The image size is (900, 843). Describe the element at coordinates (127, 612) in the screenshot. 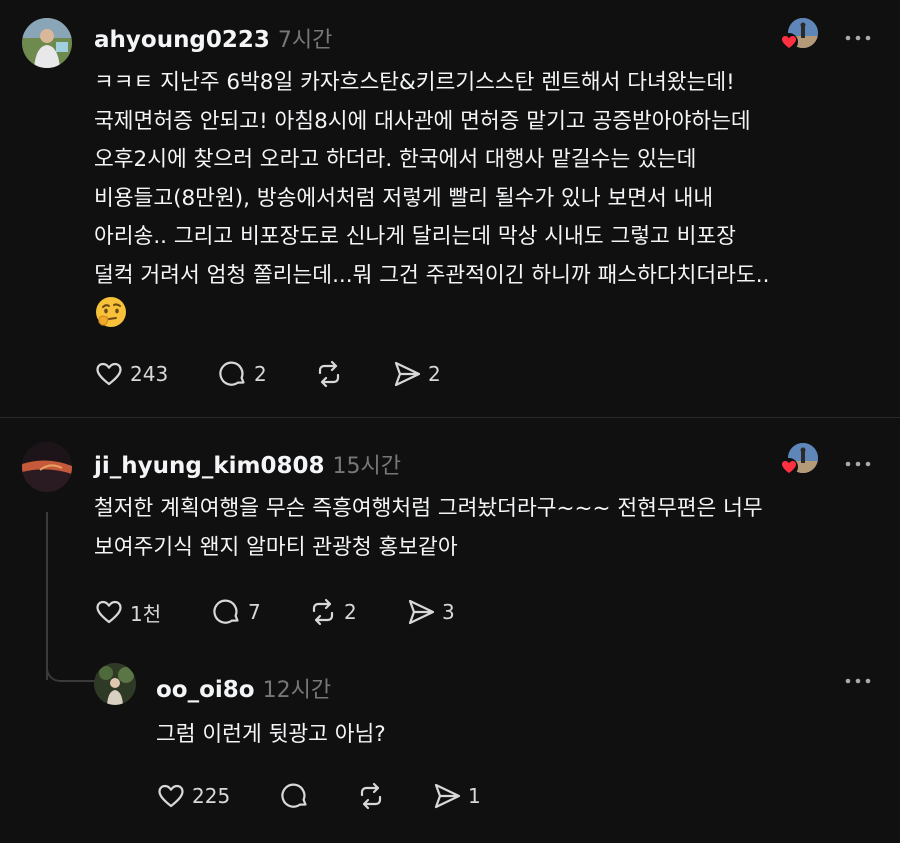

I see `like-button: 1천` at that location.